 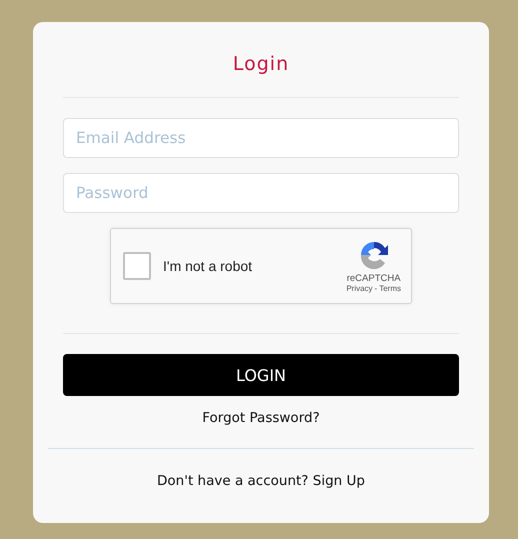 I want to click on terms-link: Terms, so click(x=390, y=288).